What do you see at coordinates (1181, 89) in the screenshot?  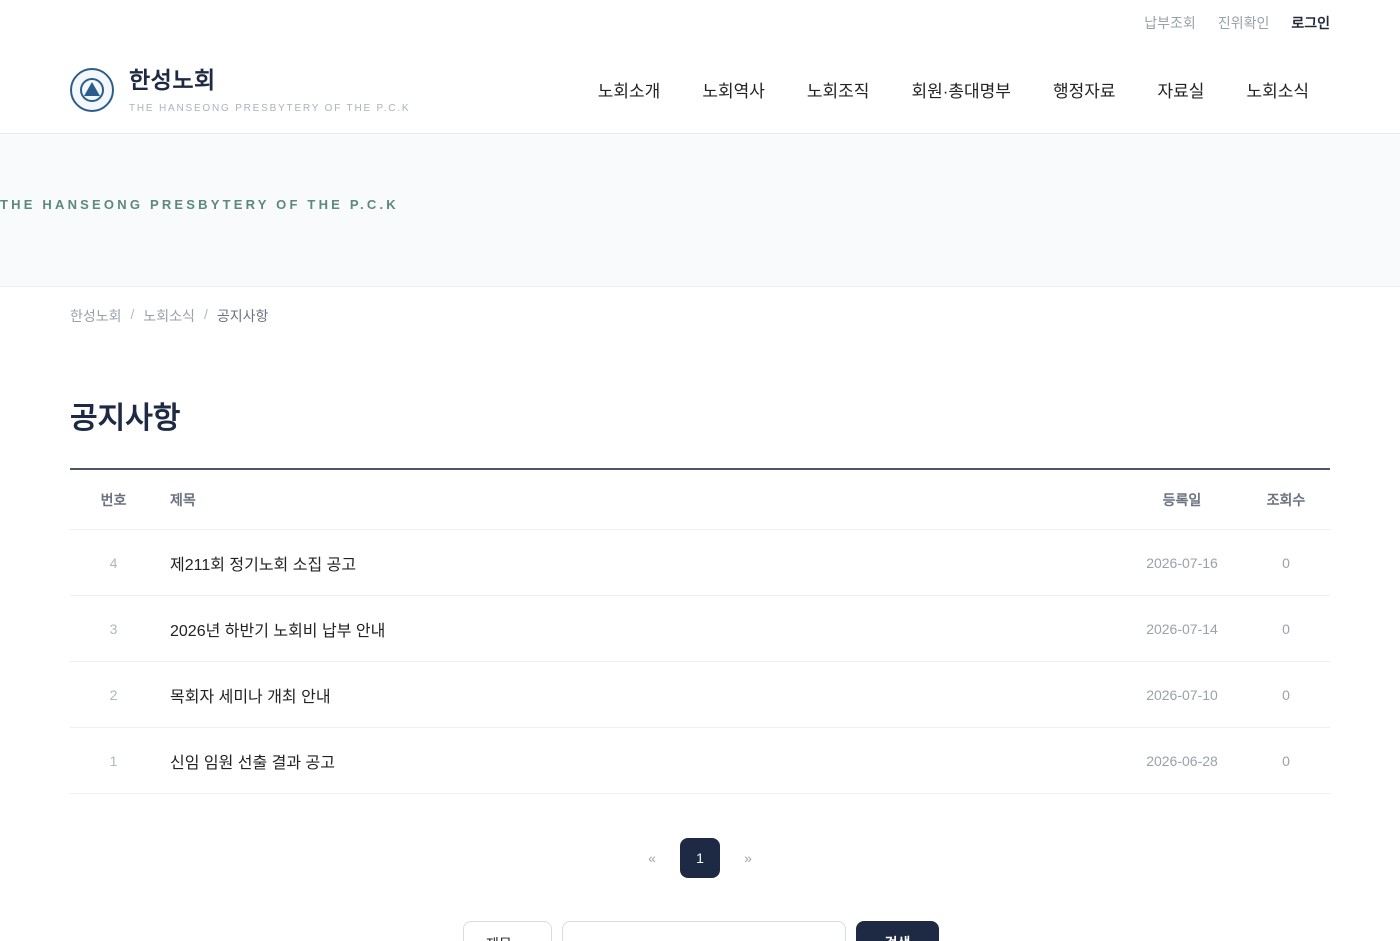 I see `nav-item-archive: 자료실` at bounding box center [1181, 89].